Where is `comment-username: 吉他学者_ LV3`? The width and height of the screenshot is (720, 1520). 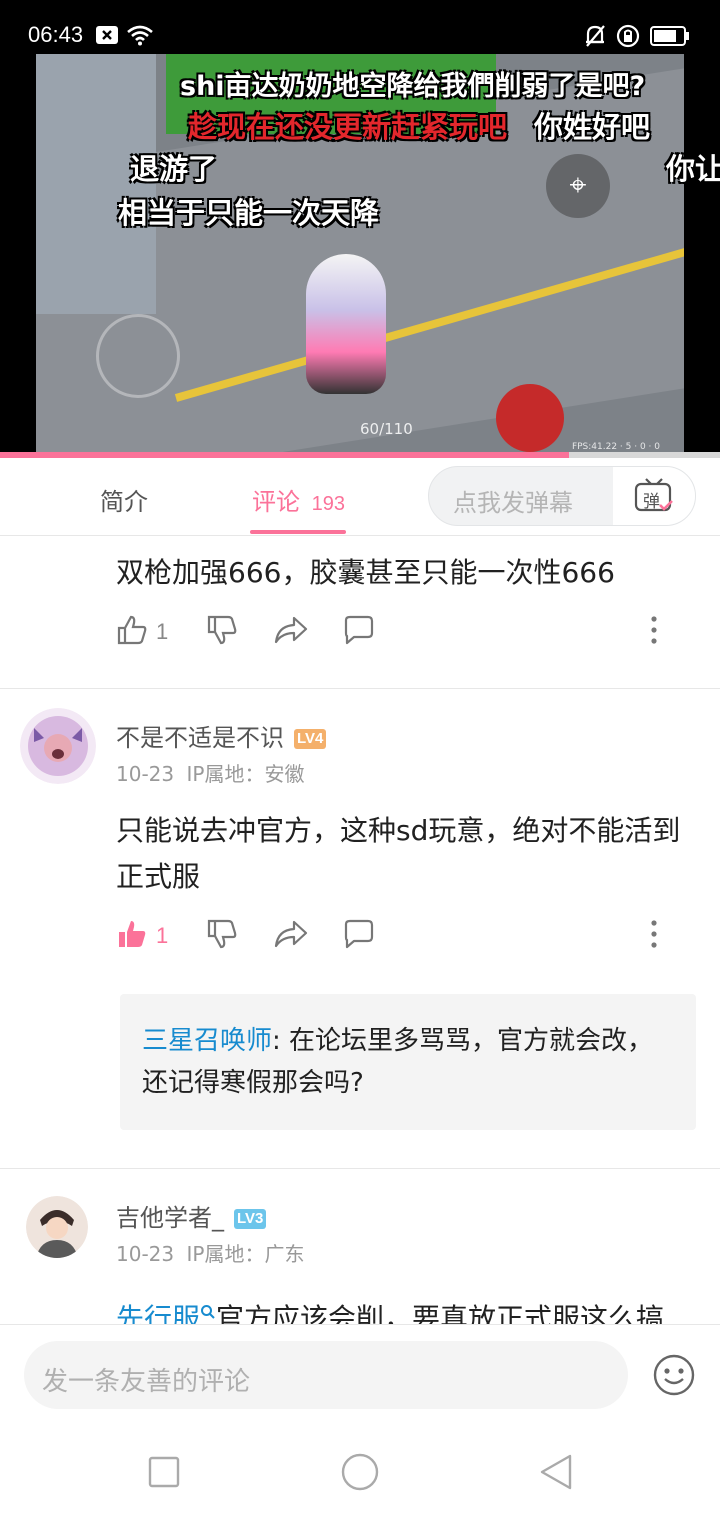 comment-username: 吉他学者_ LV3 is located at coordinates (191, 1215).